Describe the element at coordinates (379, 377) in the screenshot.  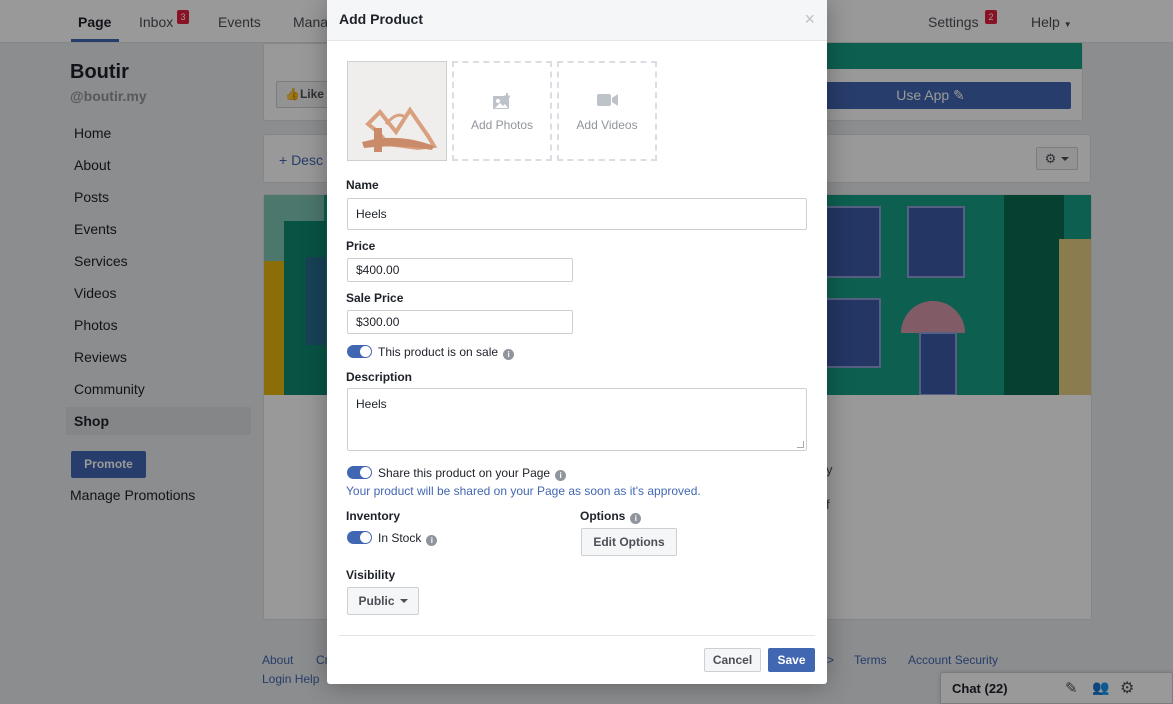
I see `description-label: Description` at that location.